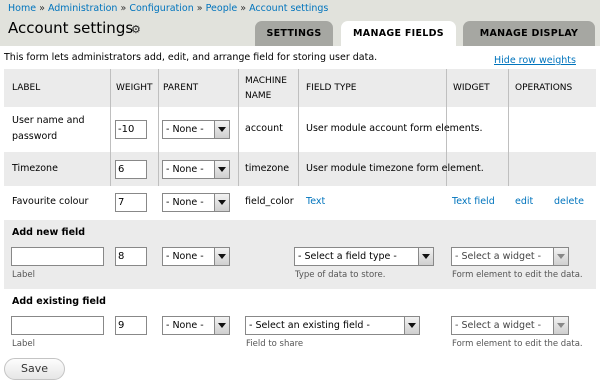  What do you see at coordinates (161, 8) in the screenshot?
I see `breadcrumb-configuration-link: Configuration` at bounding box center [161, 8].